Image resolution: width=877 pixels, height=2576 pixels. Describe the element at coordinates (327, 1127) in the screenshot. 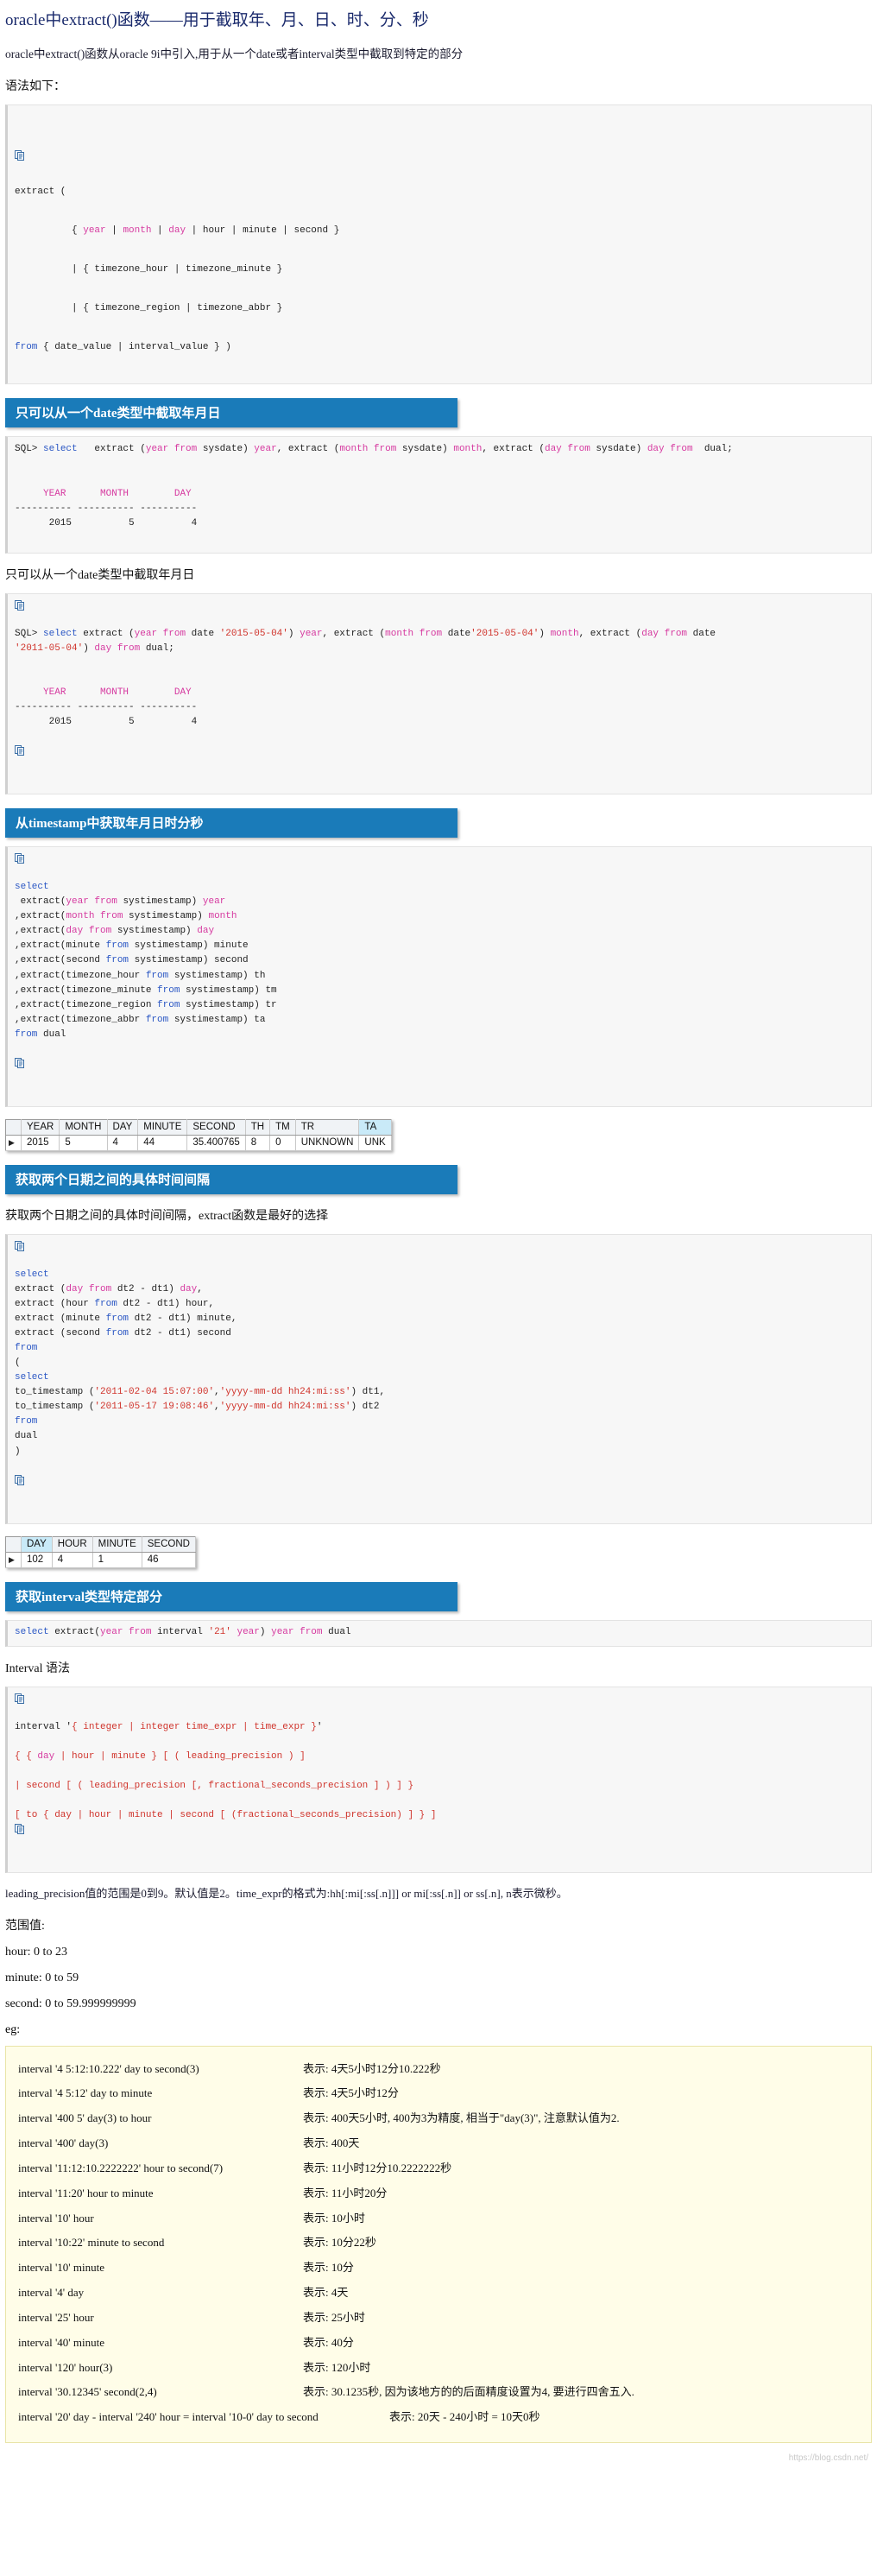

I see `column-header-tr: TR` at that location.